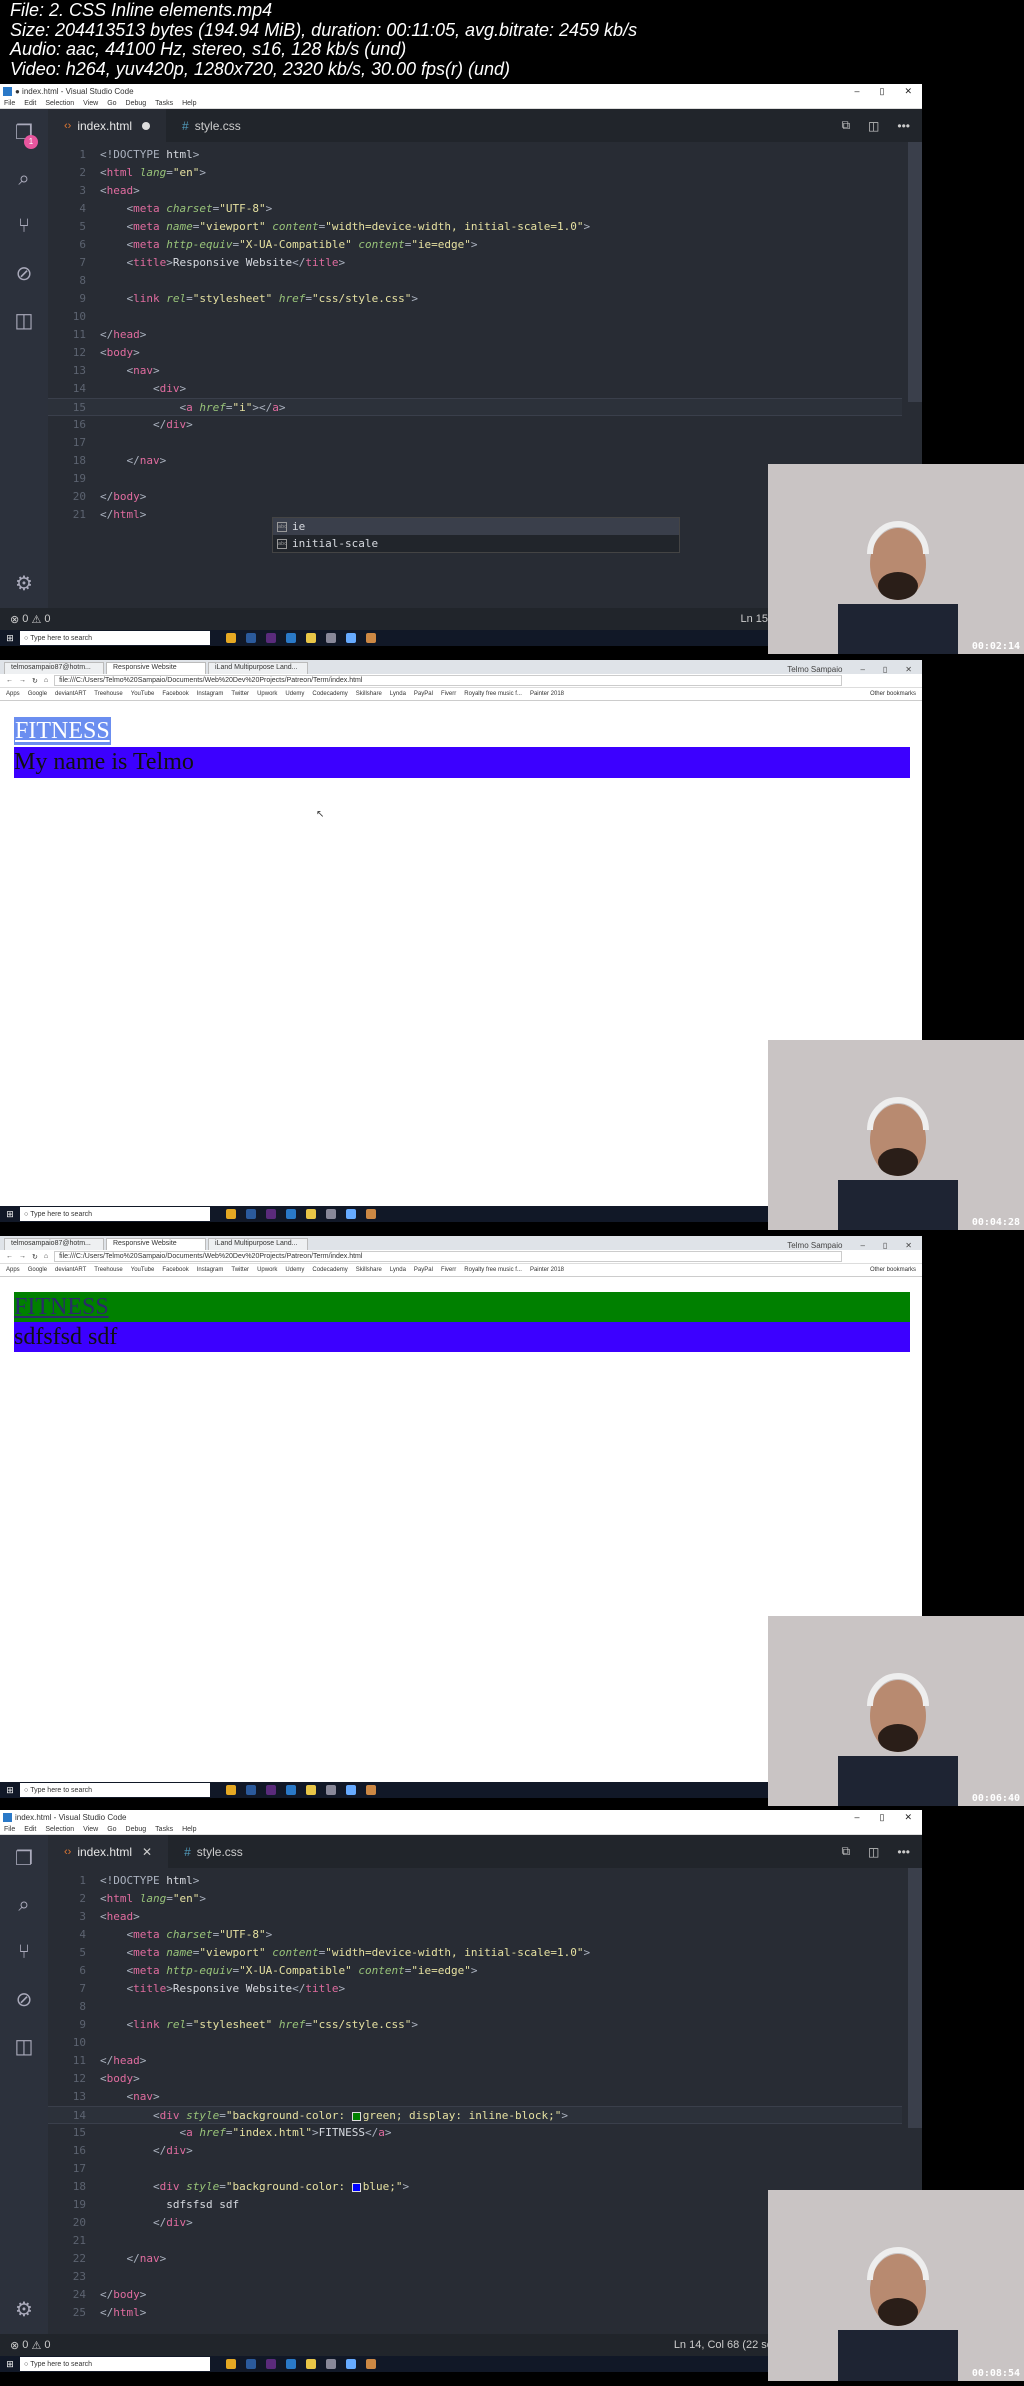  What do you see at coordinates (61, 1307) in the screenshot?
I see `fitness-link: FITNESS` at bounding box center [61, 1307].